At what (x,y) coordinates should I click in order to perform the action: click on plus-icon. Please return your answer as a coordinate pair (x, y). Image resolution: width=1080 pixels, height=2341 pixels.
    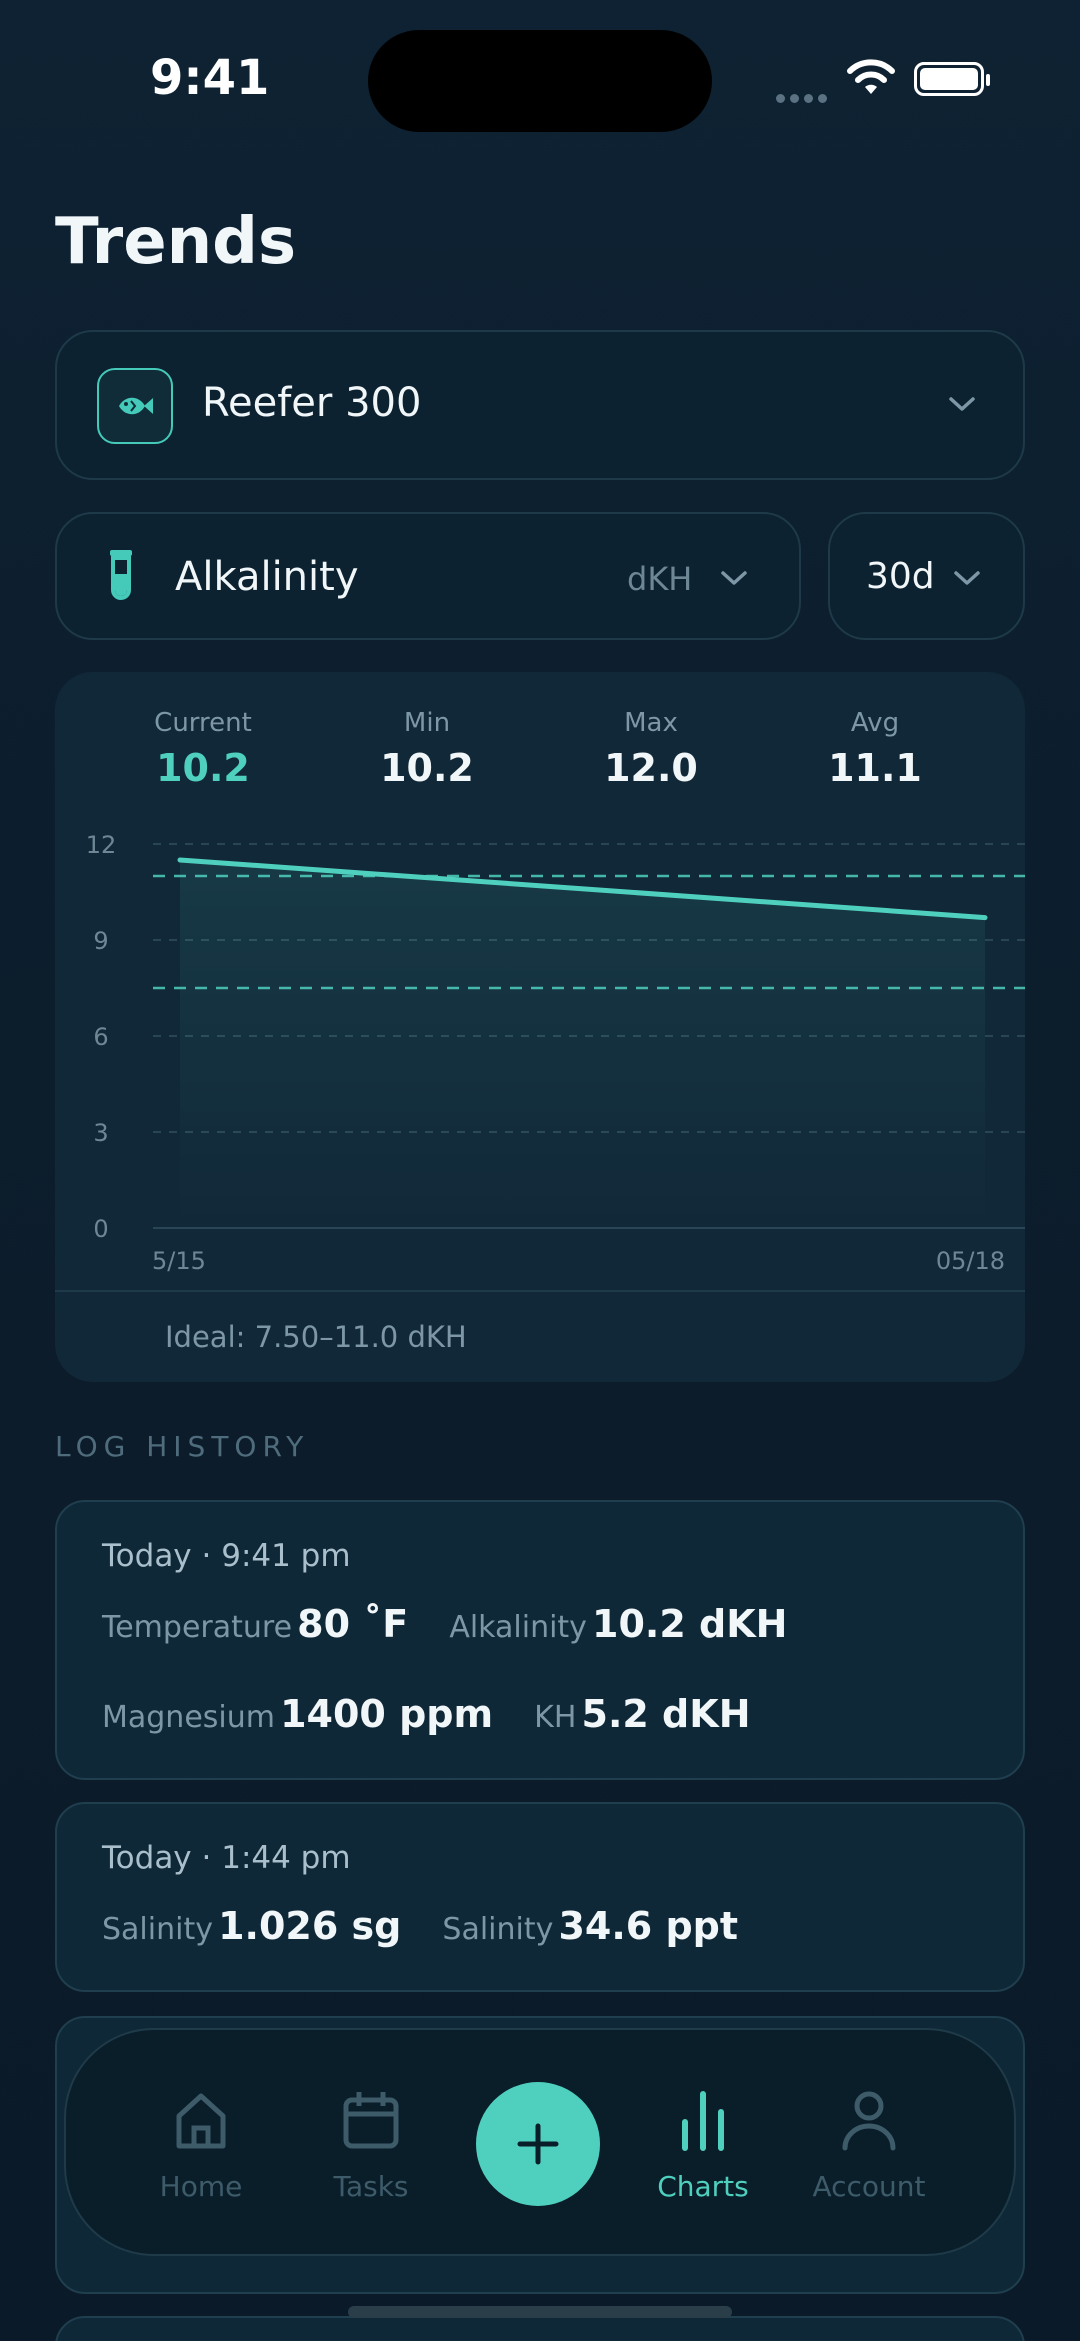
    Looking at the image, I should click on (538, 2144).